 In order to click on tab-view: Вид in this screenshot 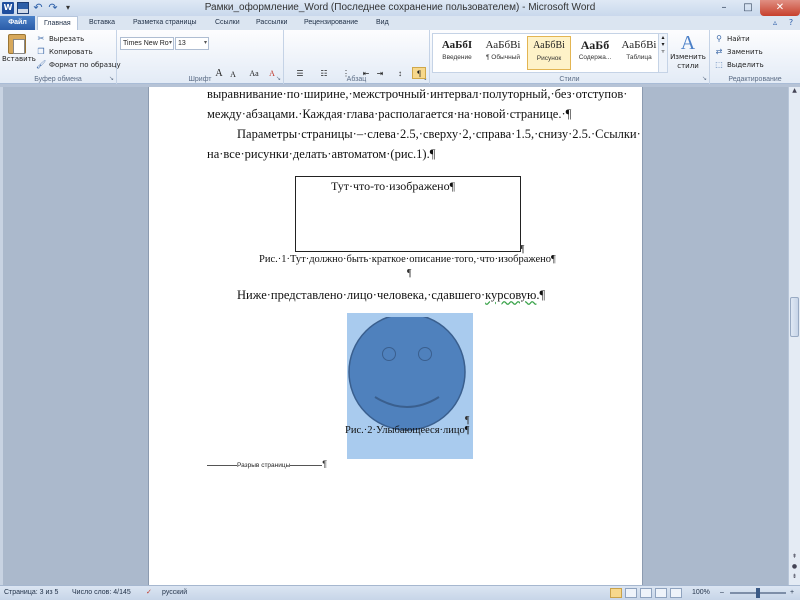, I will do `click(382, 23)`.